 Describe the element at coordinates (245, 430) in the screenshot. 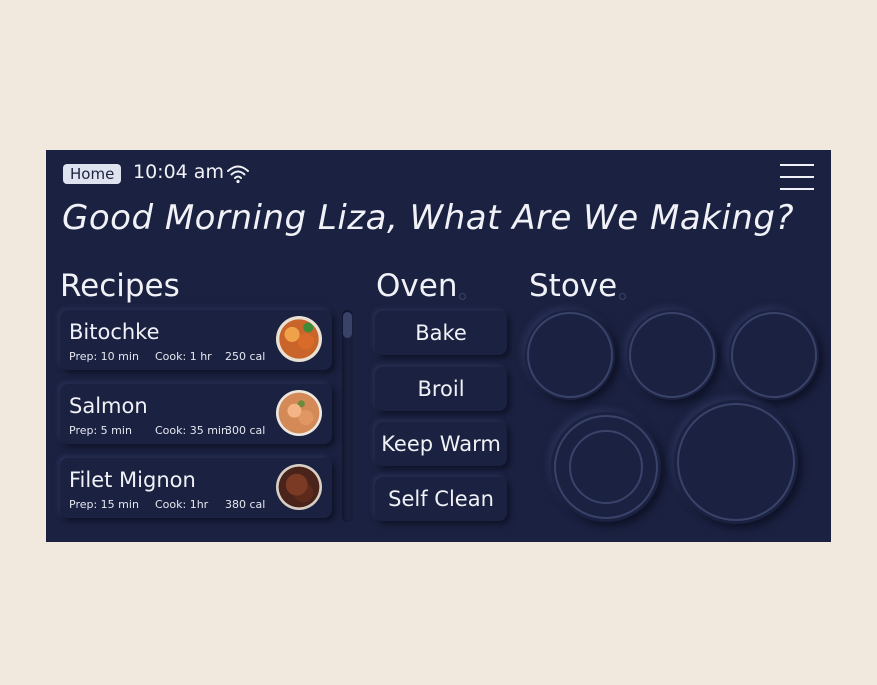

I see `recipe-calories: 300 cal` at that location.